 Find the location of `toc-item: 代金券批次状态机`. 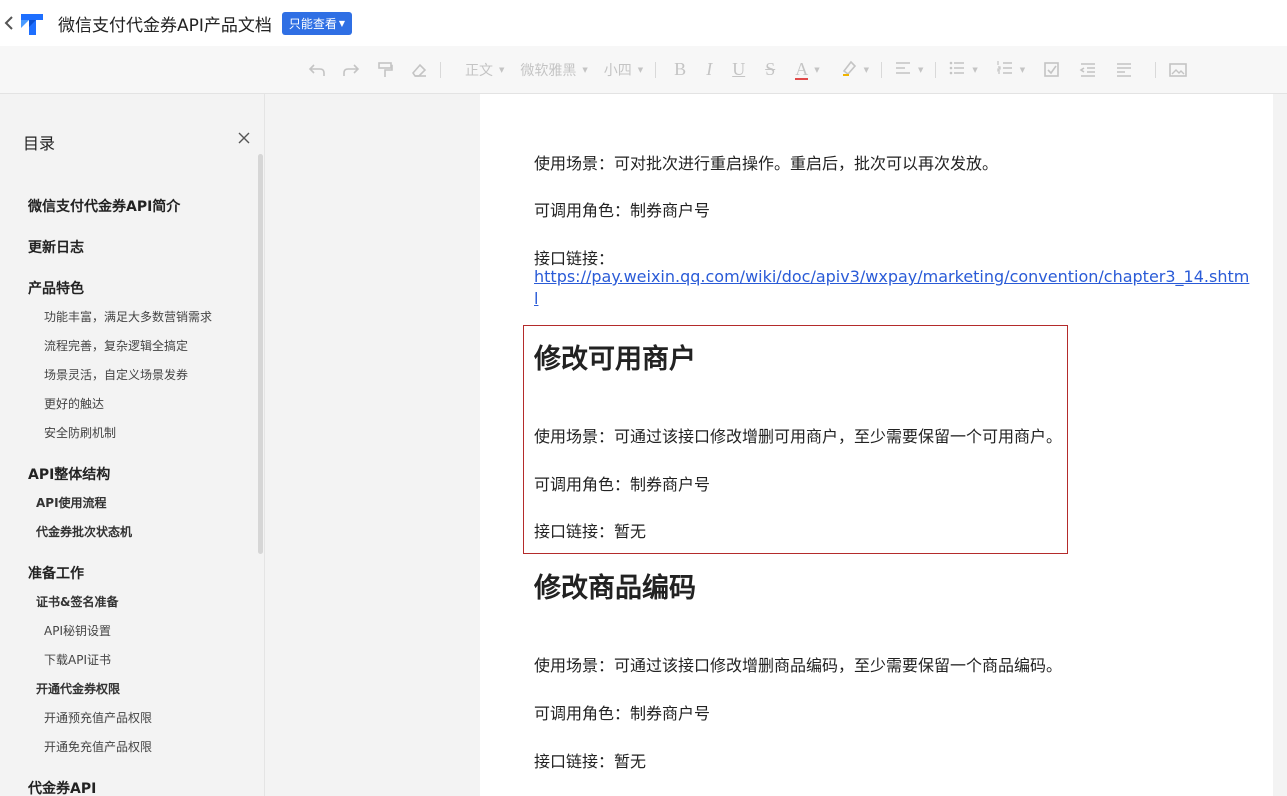

toc-item: 代金券批次状态机 is located at coordinates (84, 531).